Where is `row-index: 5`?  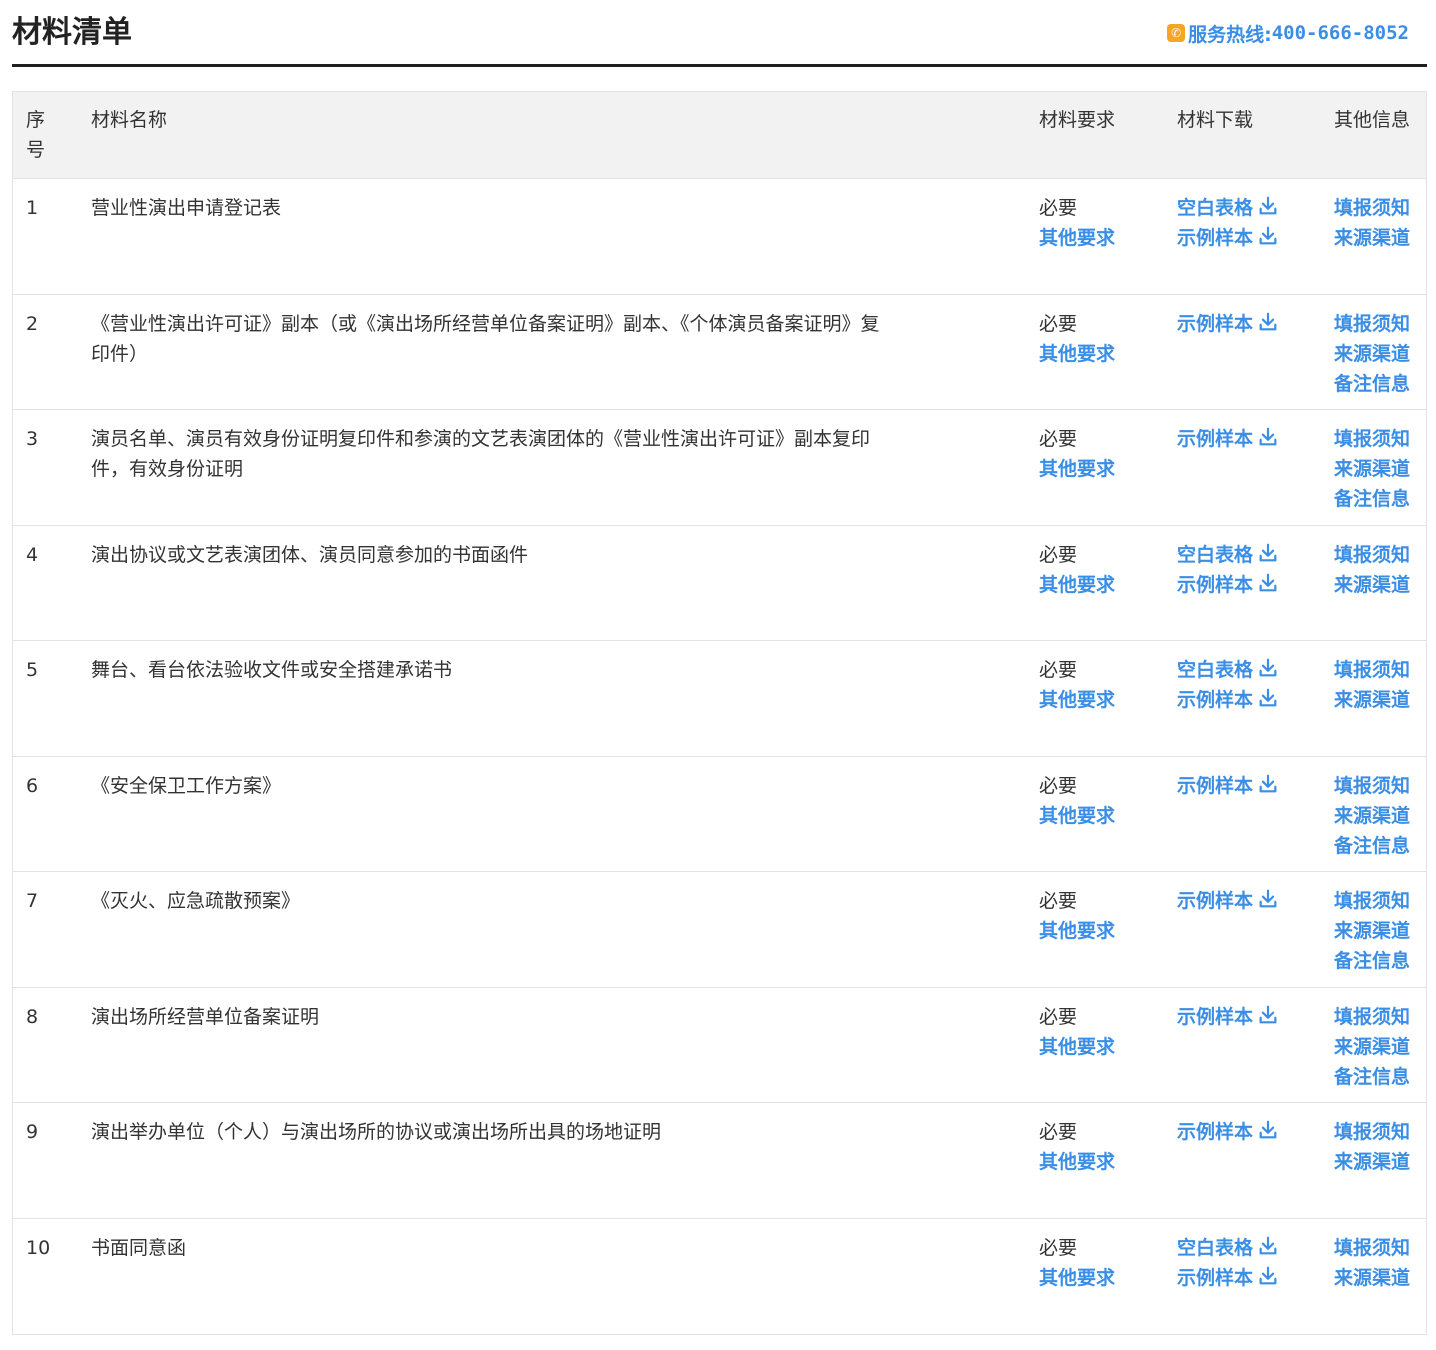 row-index: 5 is located at coordinates (32, 670).